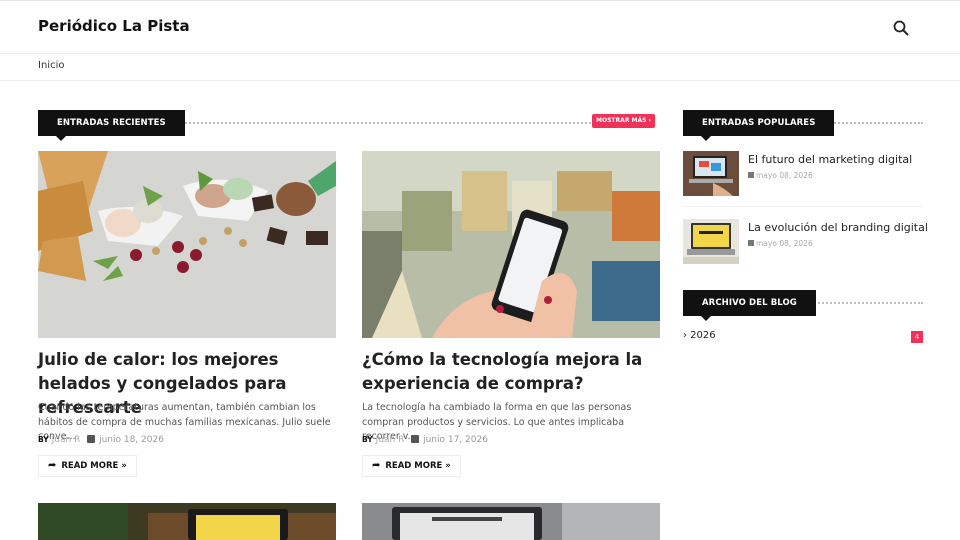 The image size is (960, 540). What do you see at coordinates (917, 337) in the screenshot?
I see `archive-count-badge: 4` at bounding box center [917, 337].